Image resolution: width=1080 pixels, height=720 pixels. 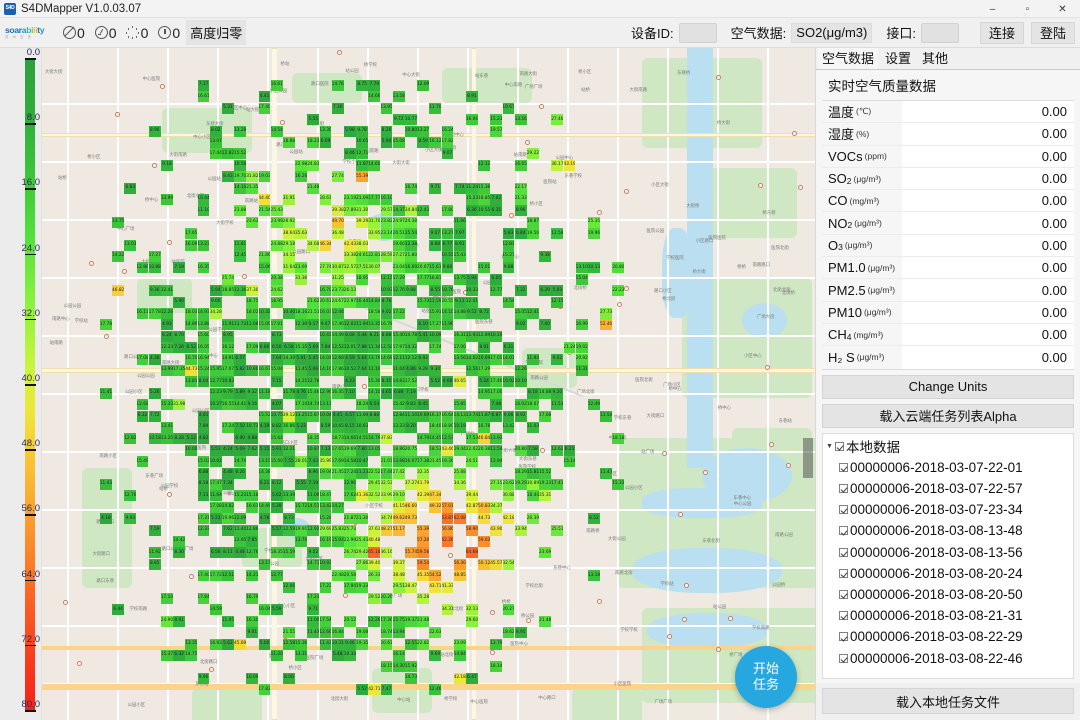 I want to click on tree-item: 00000006-2018-03-08-13-56, so click(x=948, y=552).